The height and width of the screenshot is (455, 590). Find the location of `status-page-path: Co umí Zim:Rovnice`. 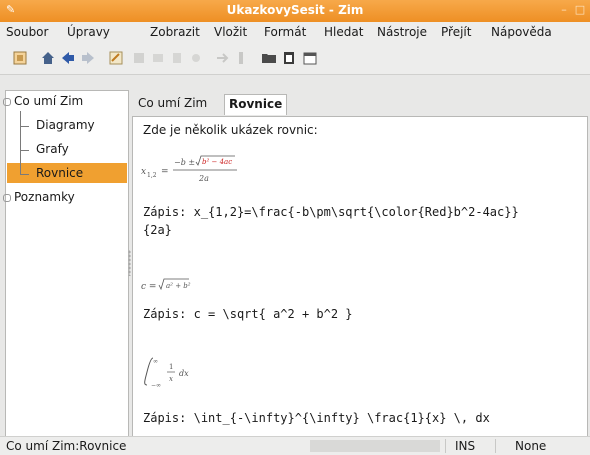

status-page-path: Co umí Zim:Rovnice is located at coordinates (66, 446).